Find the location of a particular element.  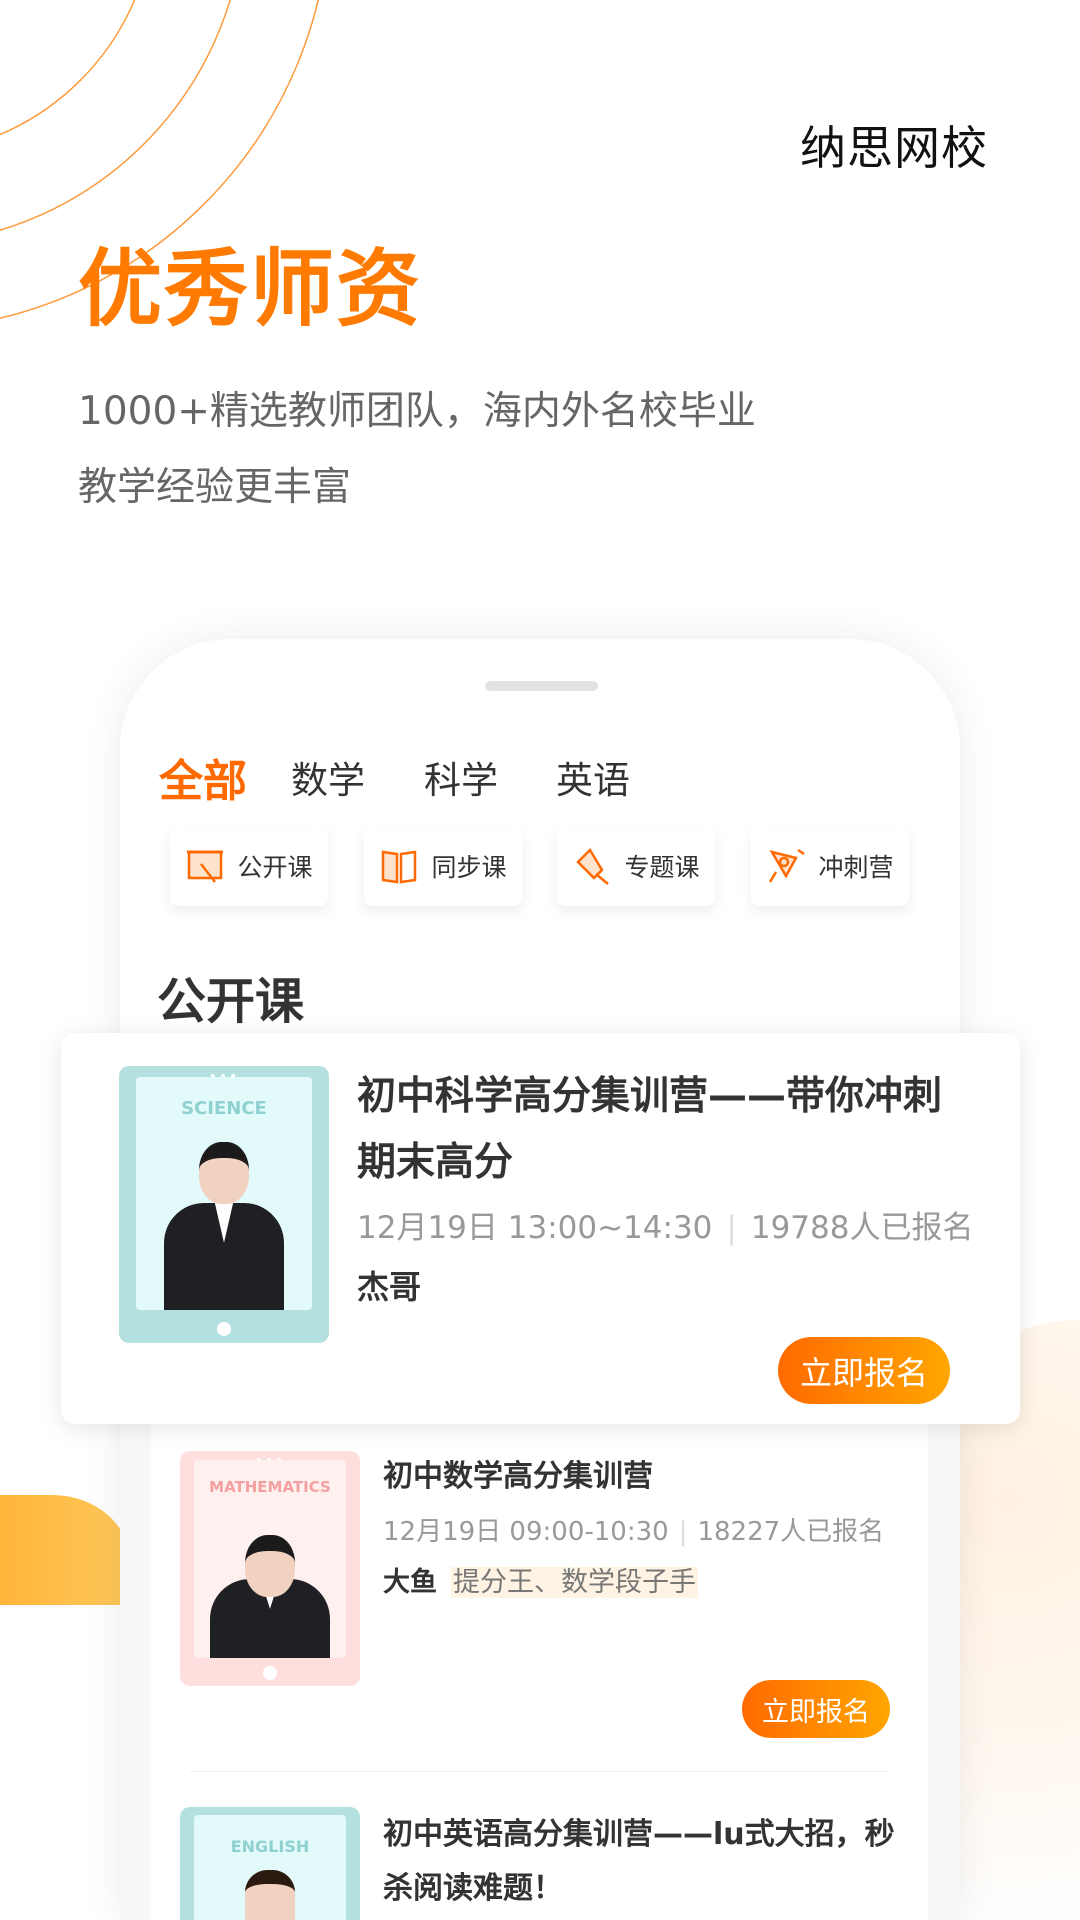

category-topic-class: 专题课 is located at coordinates (636, 866).